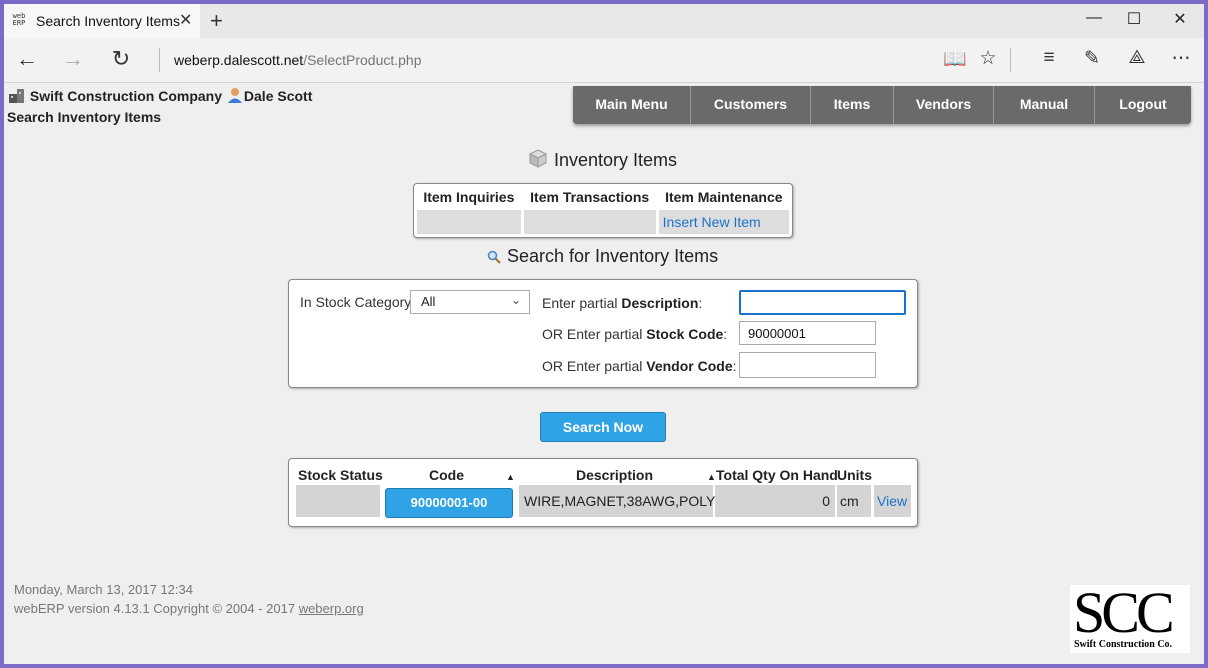 The width and height of the screenshot is (1208, 668). Describe the element at coordinates (469, 197) in the screenshot. I see `header-item-inquiries: Item Inquiries` at that location.